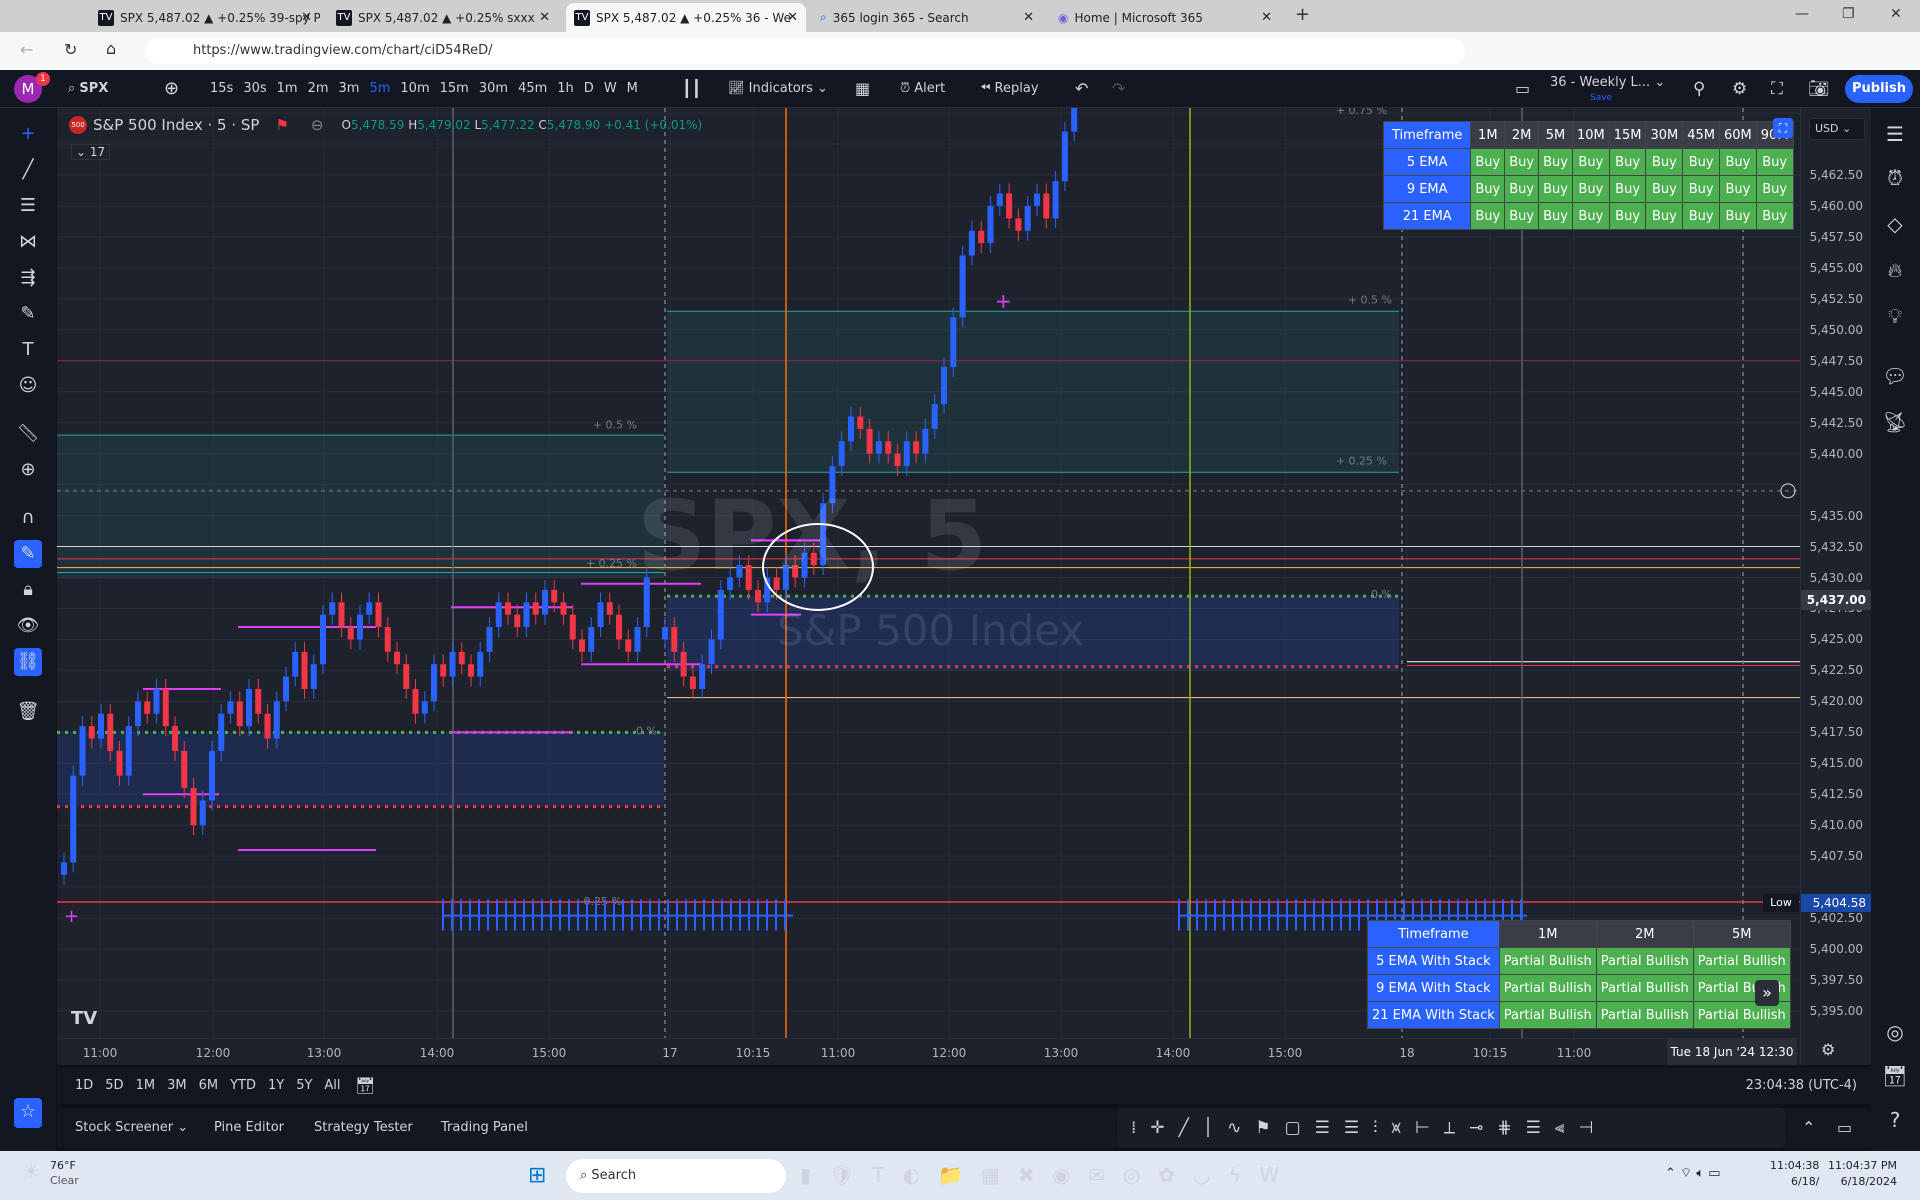 The height and width of the screenshot is (1200, 1920). I want to click on redo-icon: ↷, so click(1118, 89).